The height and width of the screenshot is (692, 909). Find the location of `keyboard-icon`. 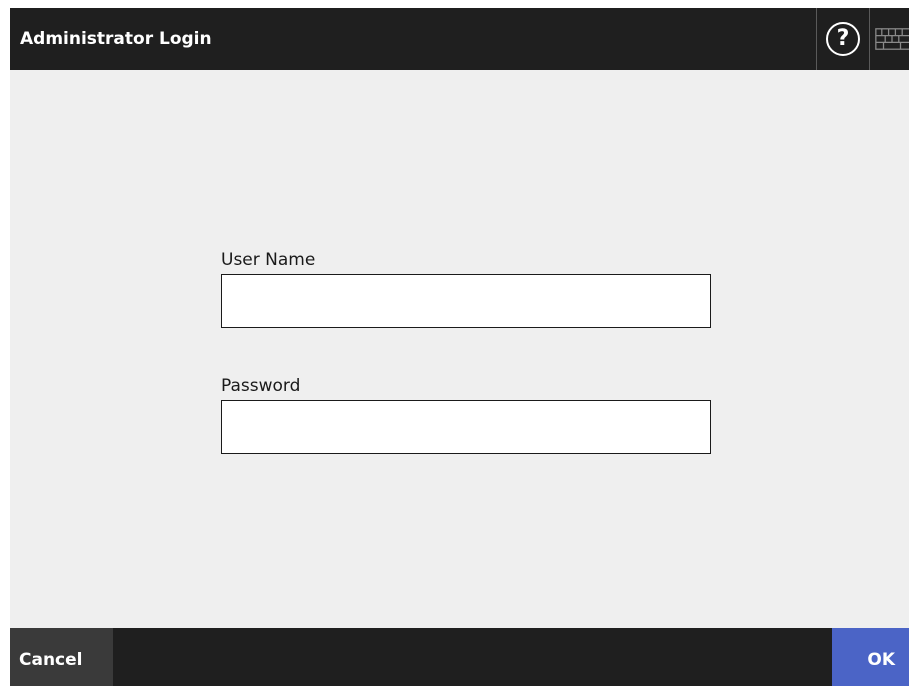

keyboard-icon is located at coordinates (892, 39).